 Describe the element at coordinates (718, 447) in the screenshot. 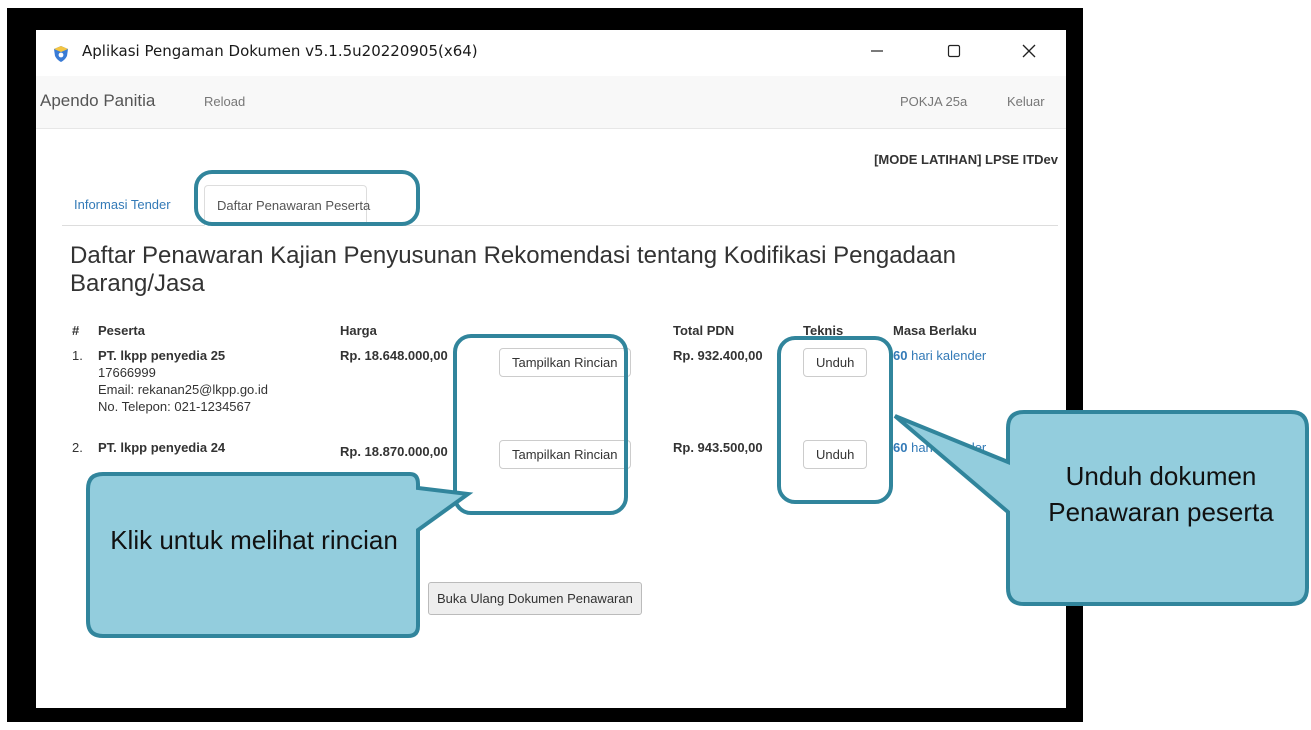

I see `total-pdn-cell: Rp. 943.500,00` at that location.